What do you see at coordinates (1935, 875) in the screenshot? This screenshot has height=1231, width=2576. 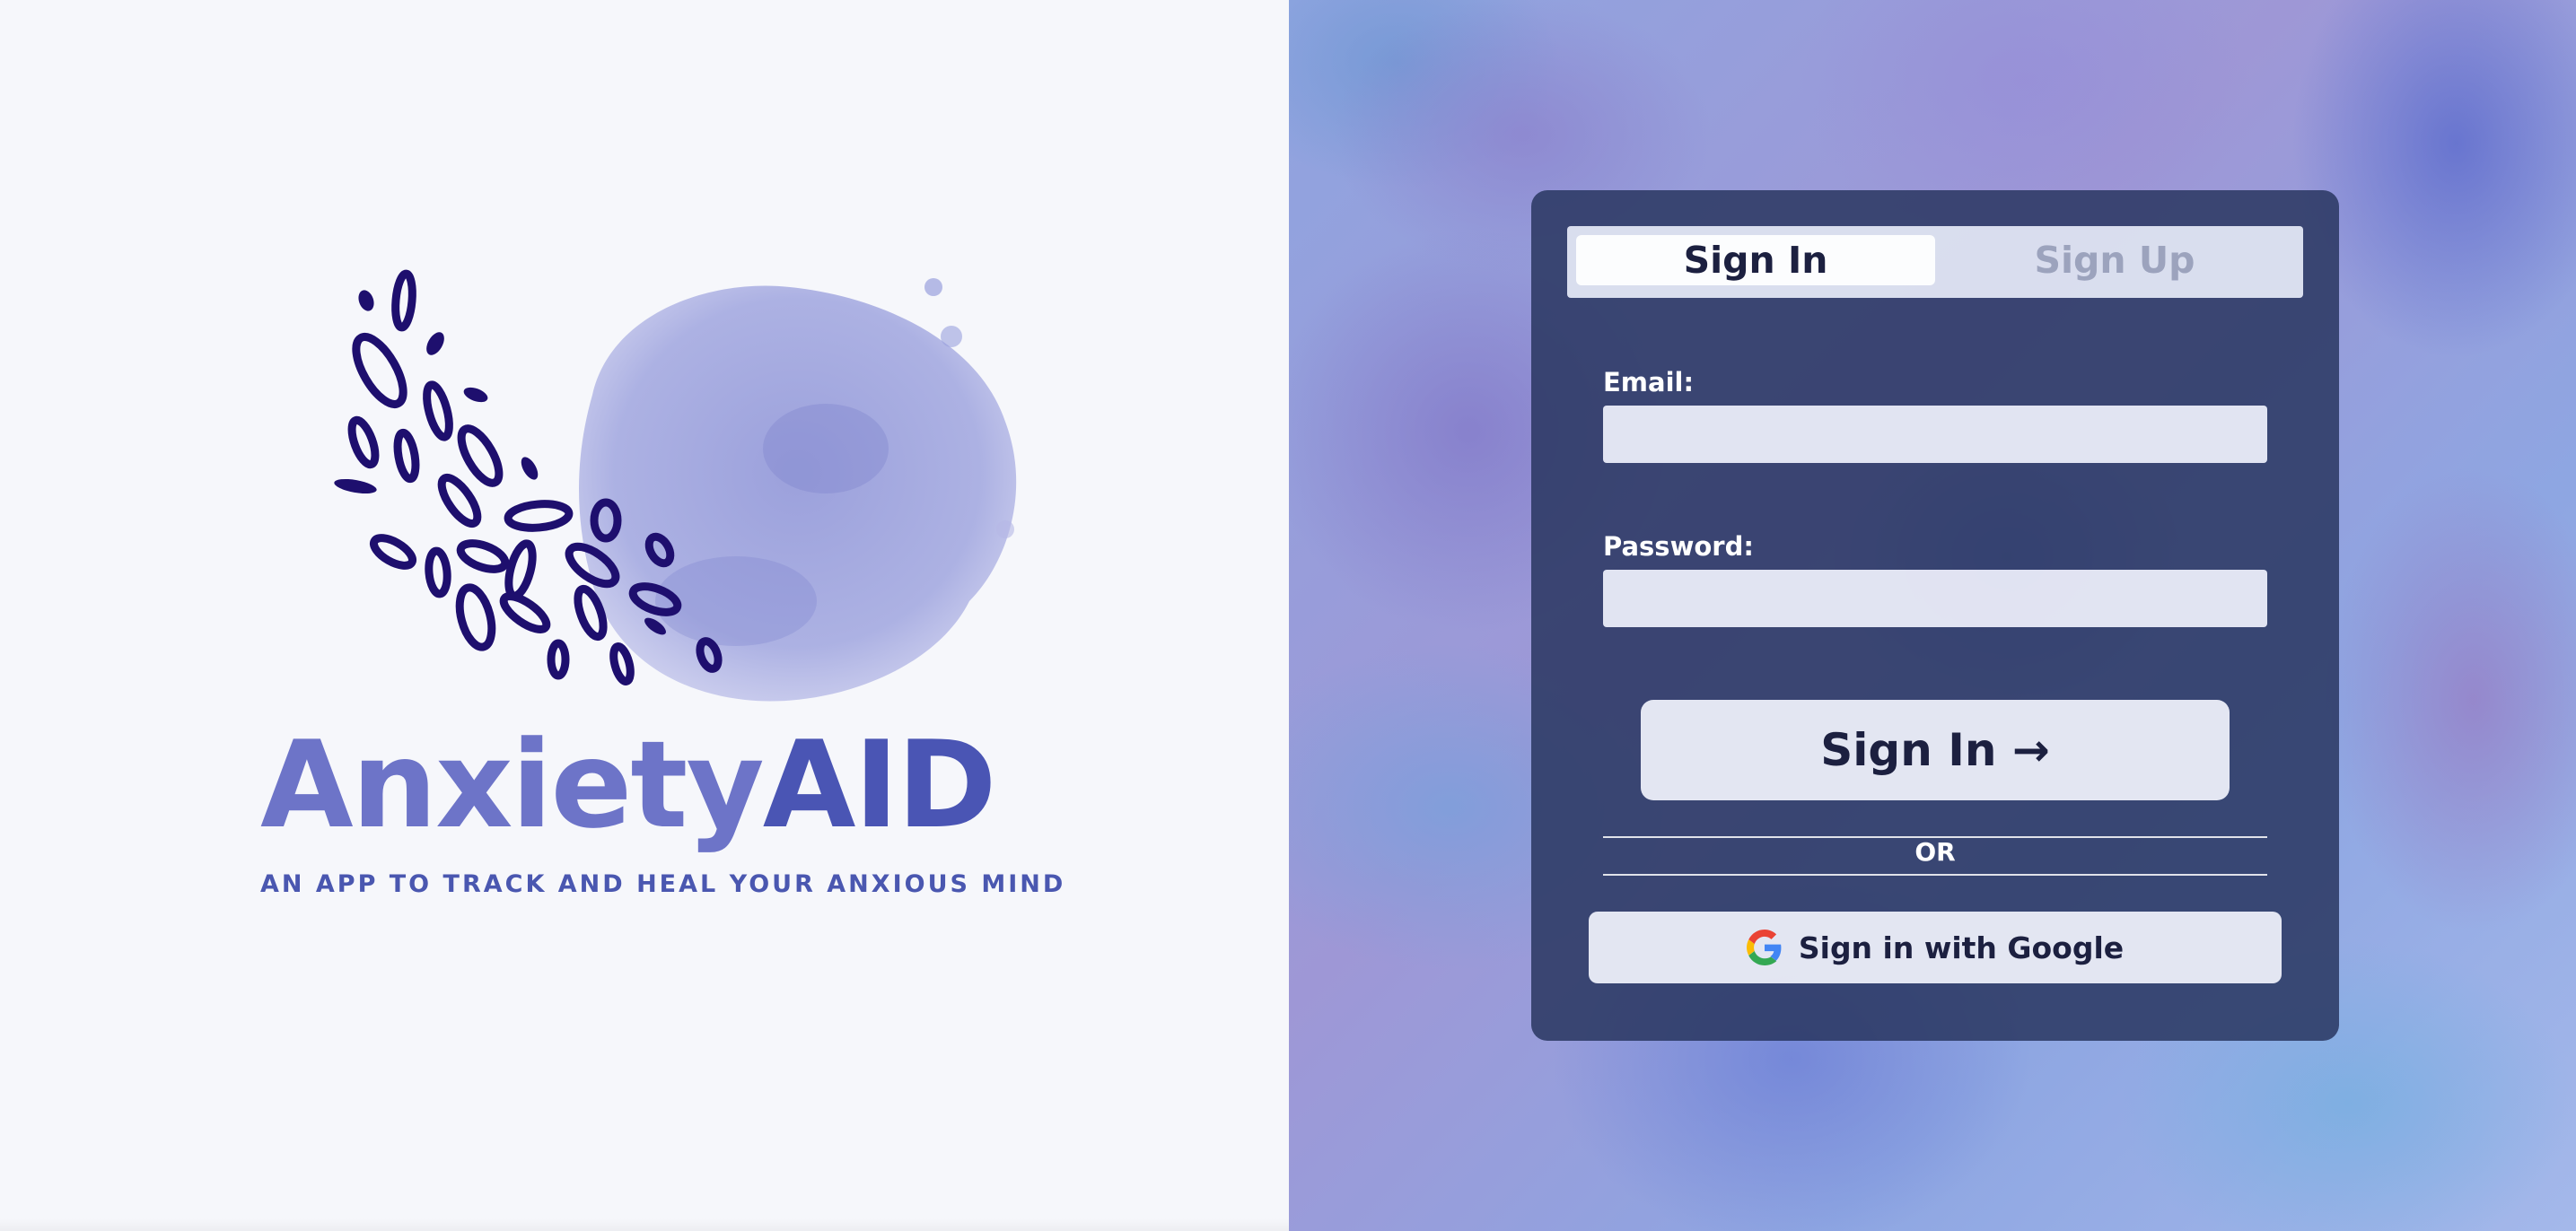 I see `divider-line-bottom` at bounding box center [1935, 875].